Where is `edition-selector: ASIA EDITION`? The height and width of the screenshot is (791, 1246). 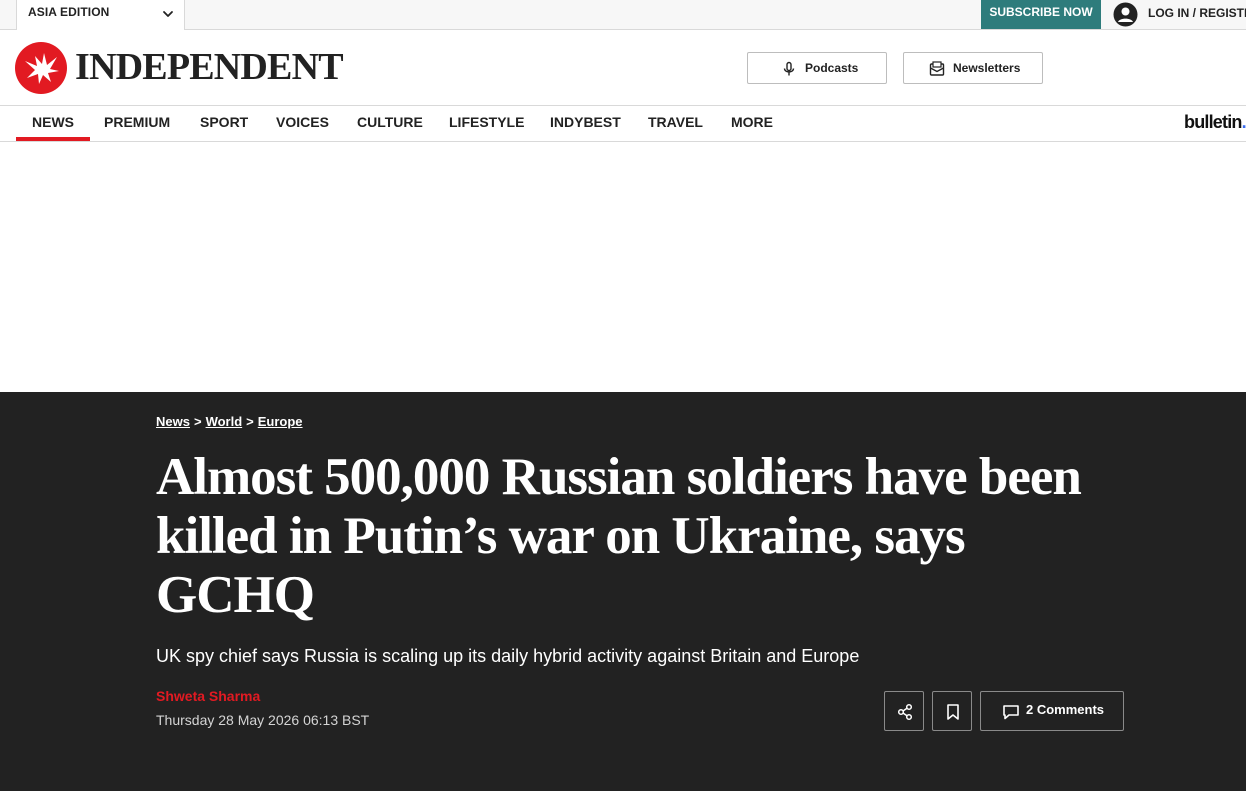 edition-selector: ASIA EDITION is located at coordinates (100, 15).